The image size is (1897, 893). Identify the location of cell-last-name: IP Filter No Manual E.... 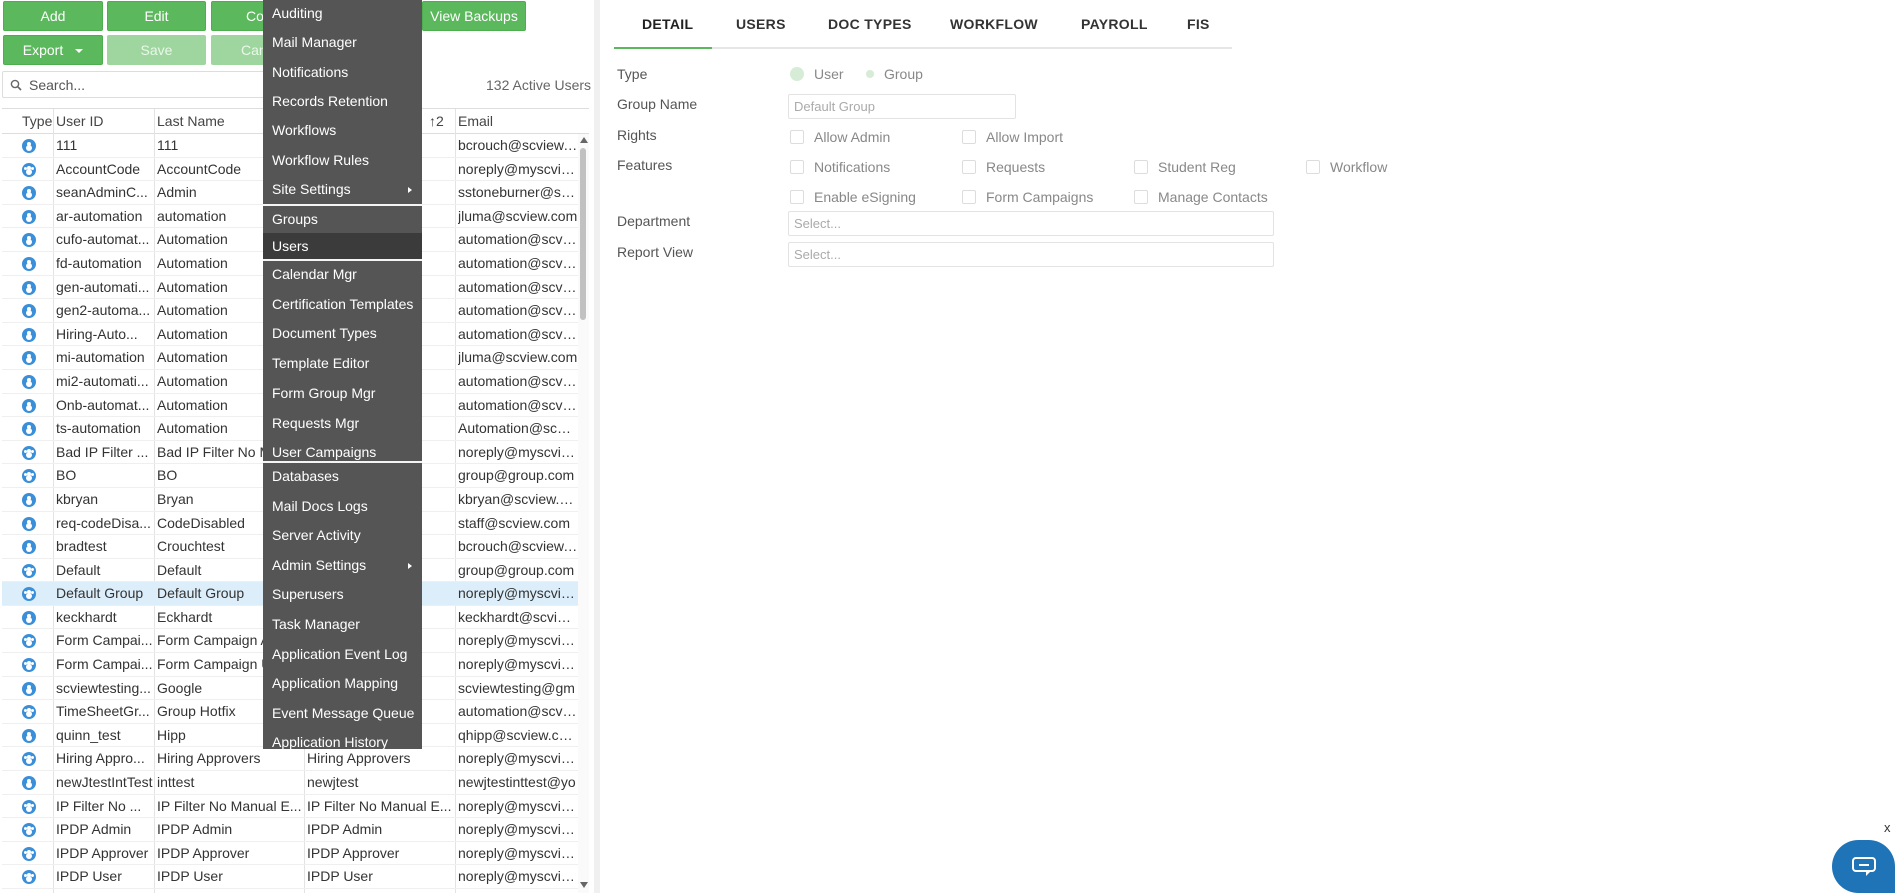
(229, 805).